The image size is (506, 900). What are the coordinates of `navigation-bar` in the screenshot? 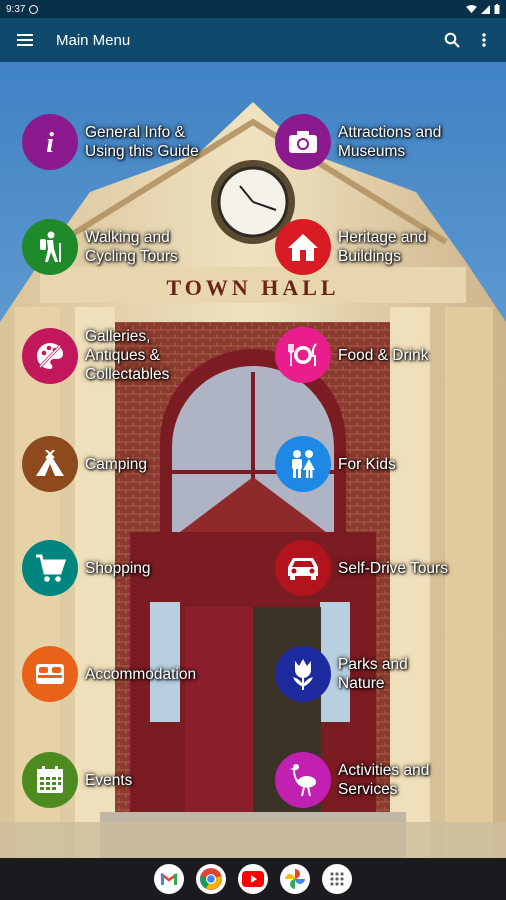 It's located at (253, 879).